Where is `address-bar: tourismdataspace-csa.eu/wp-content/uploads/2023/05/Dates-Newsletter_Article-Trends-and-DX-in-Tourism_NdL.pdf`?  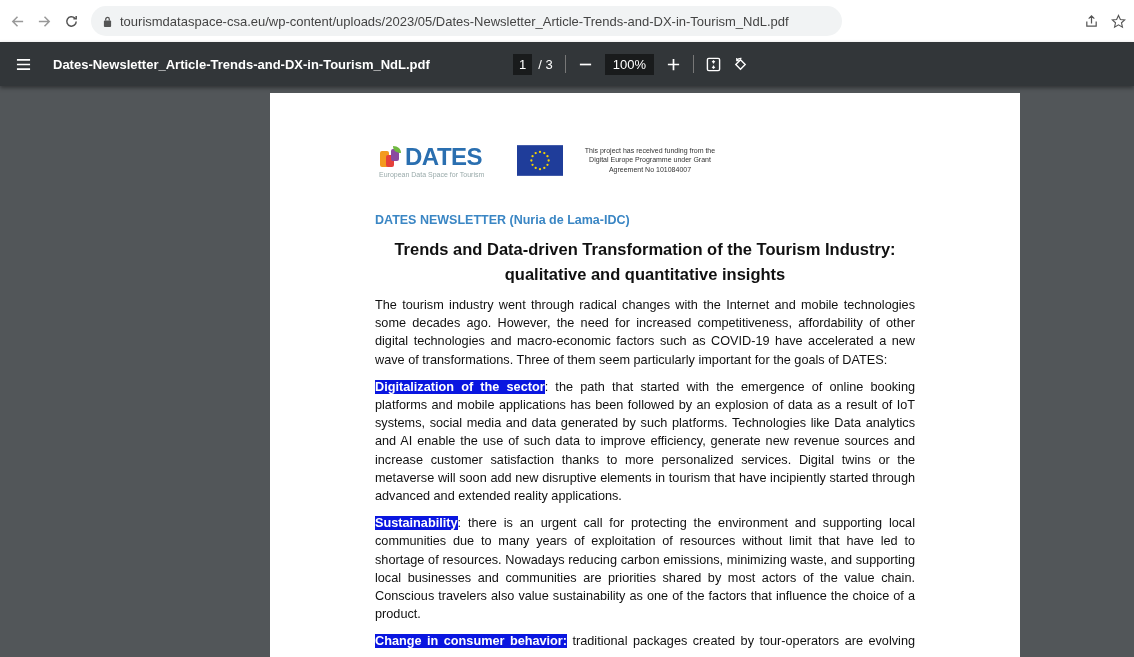 address-bar: tourismdataspace-csa.eu/wp-content/uploads/2023/05/Dates-Newsletter_Article-Trends-and-DX-in-Tourism_NdL.pdf is located at coordinates (466, 21).